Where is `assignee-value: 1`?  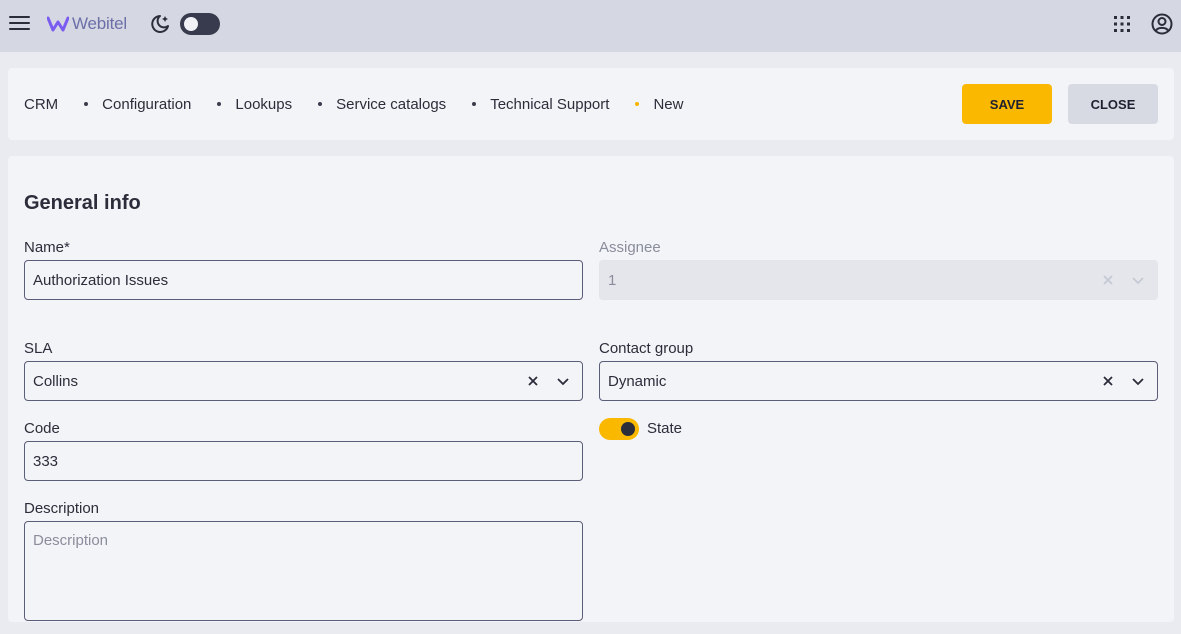 assignee-value: 1 is located at coordinates (612, 280).